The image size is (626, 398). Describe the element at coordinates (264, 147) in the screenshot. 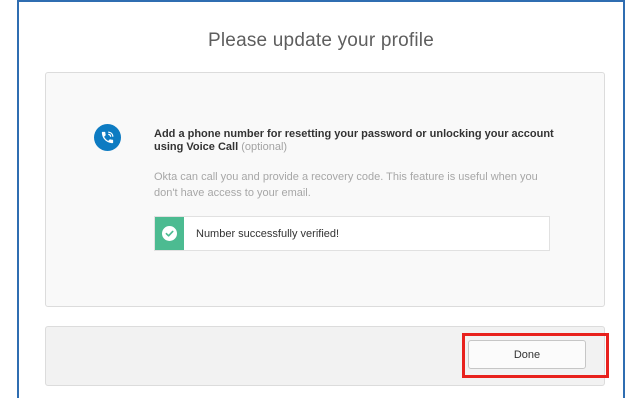

I see `optional-label: (optional)` at that location.